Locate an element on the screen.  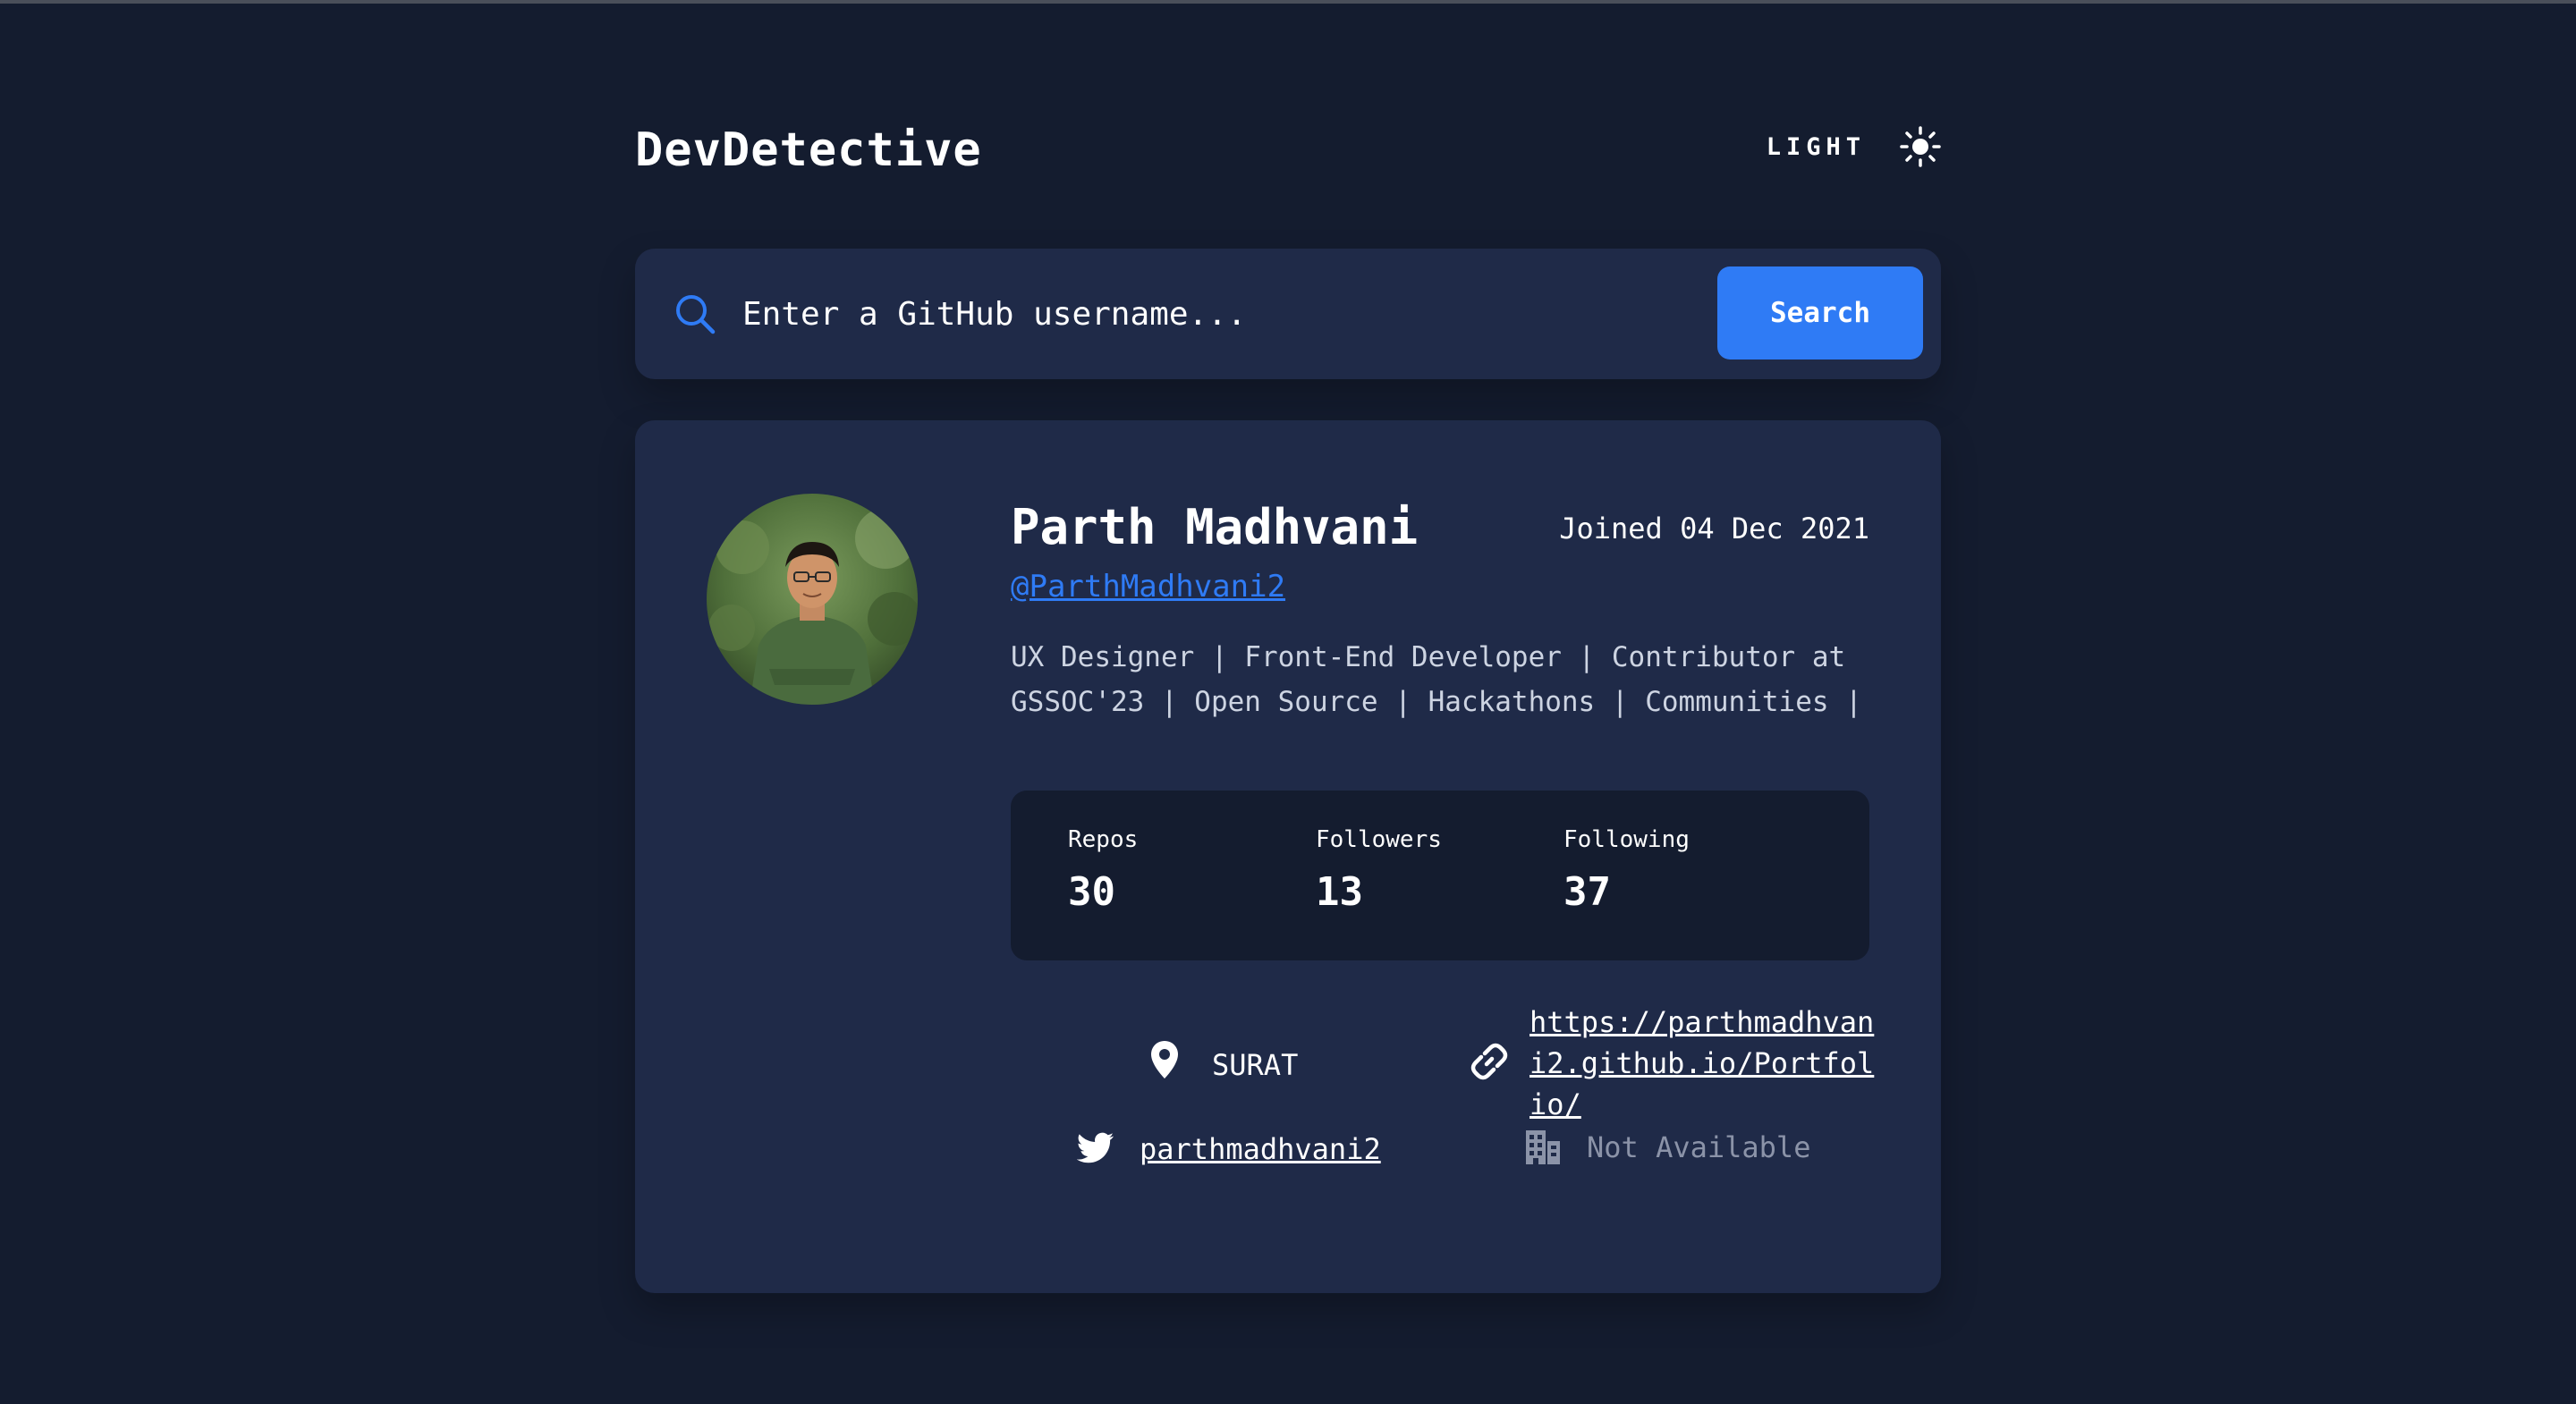
company-item: Not Available is located at coordinates (1667, 1148).